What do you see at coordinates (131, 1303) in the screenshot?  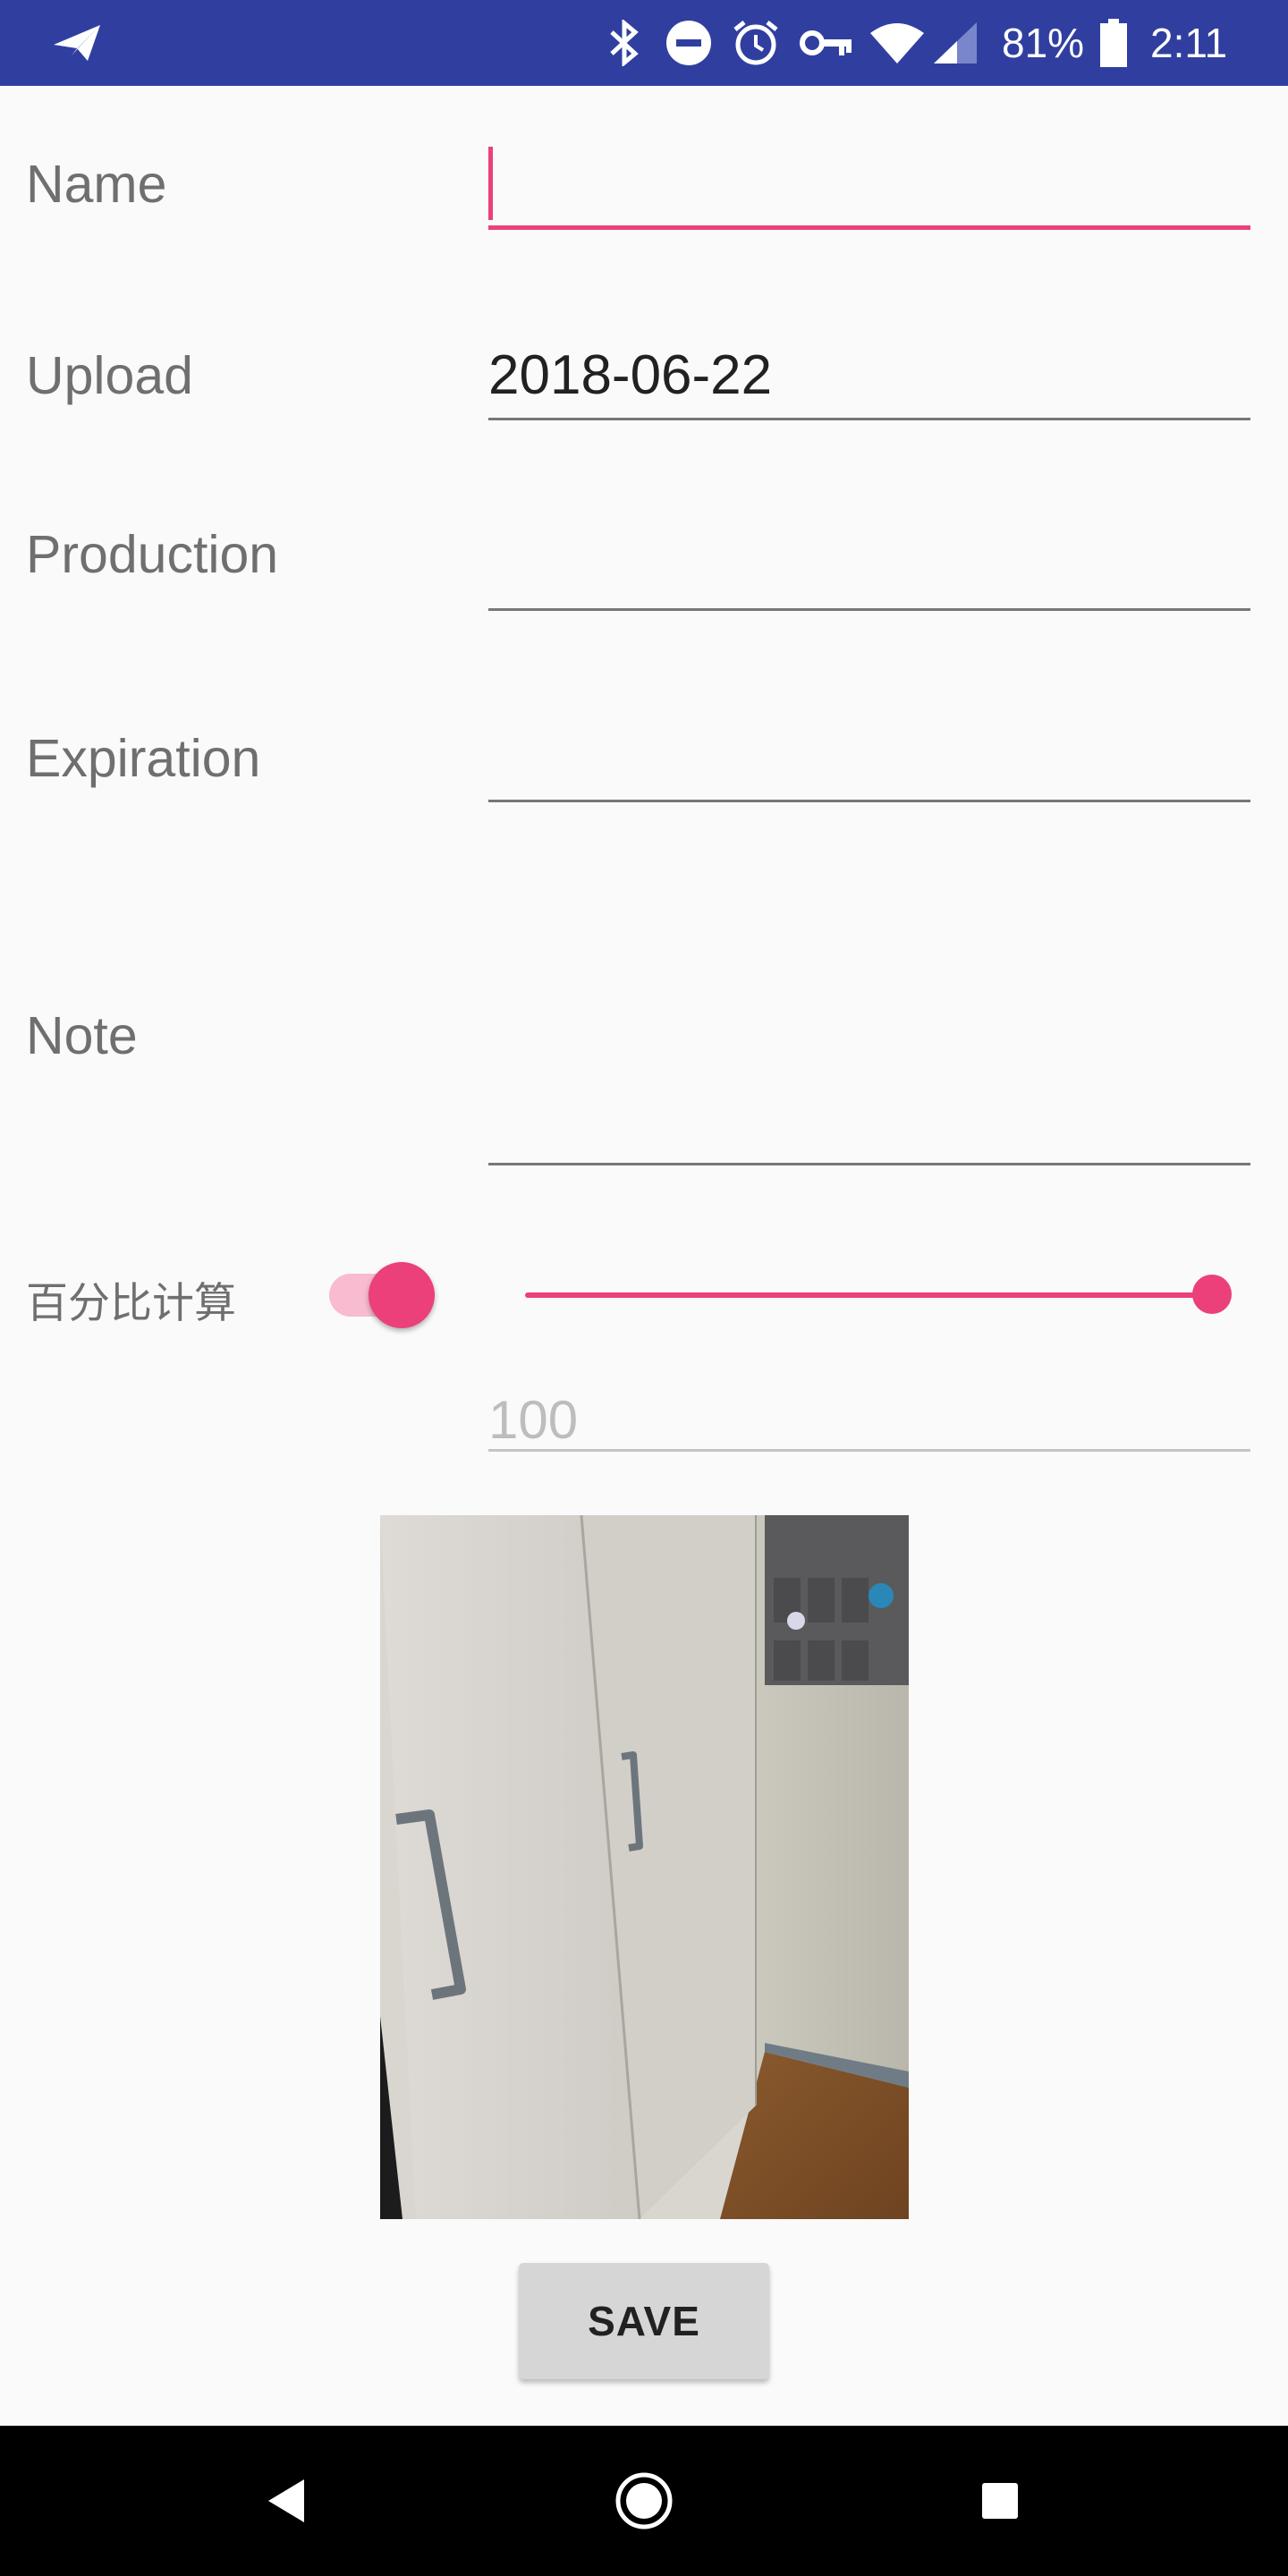 I see `percent-calc-label: 百分比计算` at bounding box center [131, 1303].